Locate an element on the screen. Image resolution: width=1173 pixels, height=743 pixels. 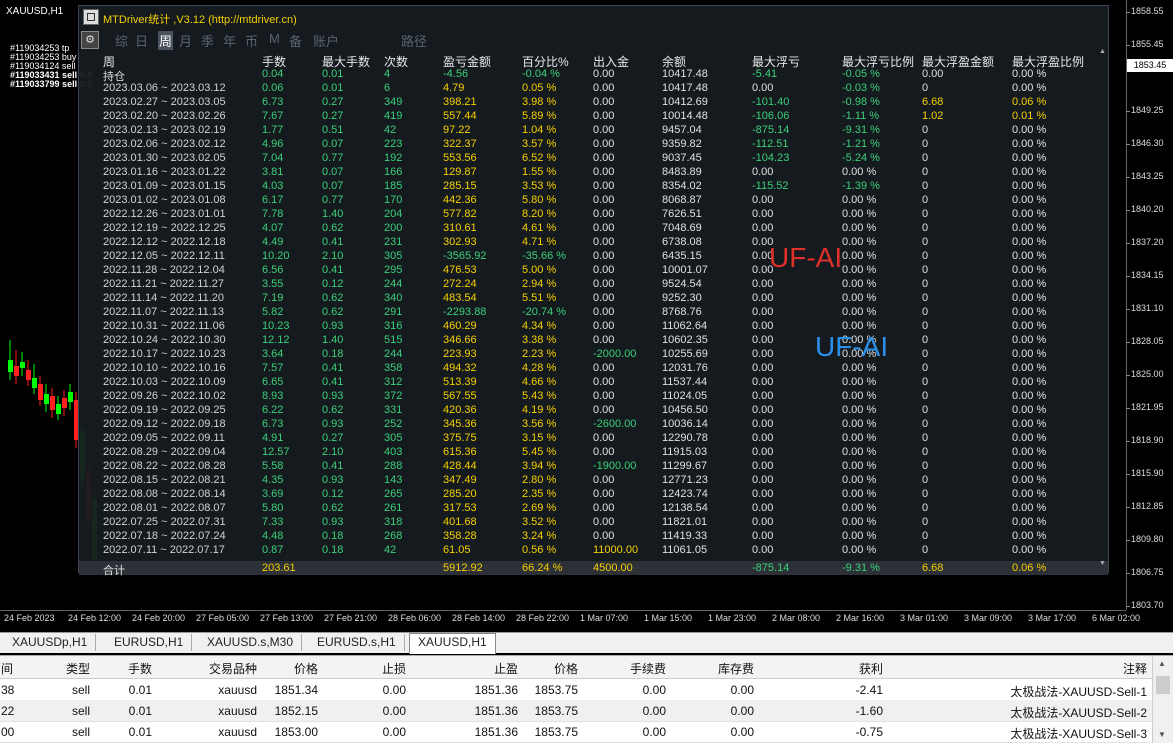
panel-tab: 周 is located at coordinates (166, 40).